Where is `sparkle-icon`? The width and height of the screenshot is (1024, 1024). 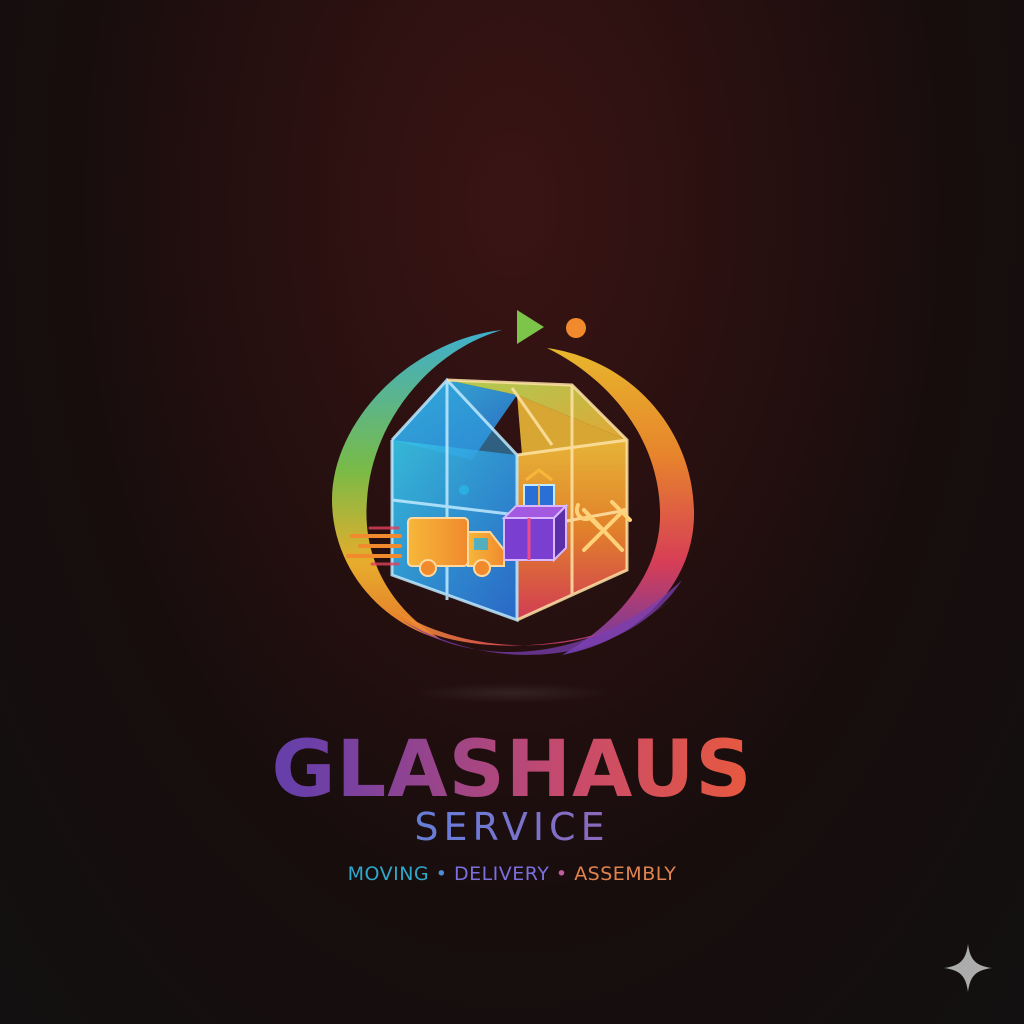
sparkle-icon is located at coordinates (968, 968).